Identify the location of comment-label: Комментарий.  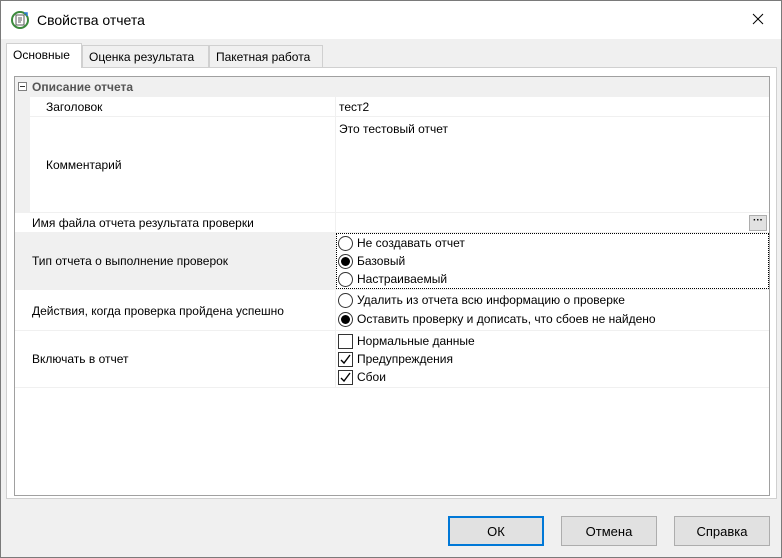
(84, 165).